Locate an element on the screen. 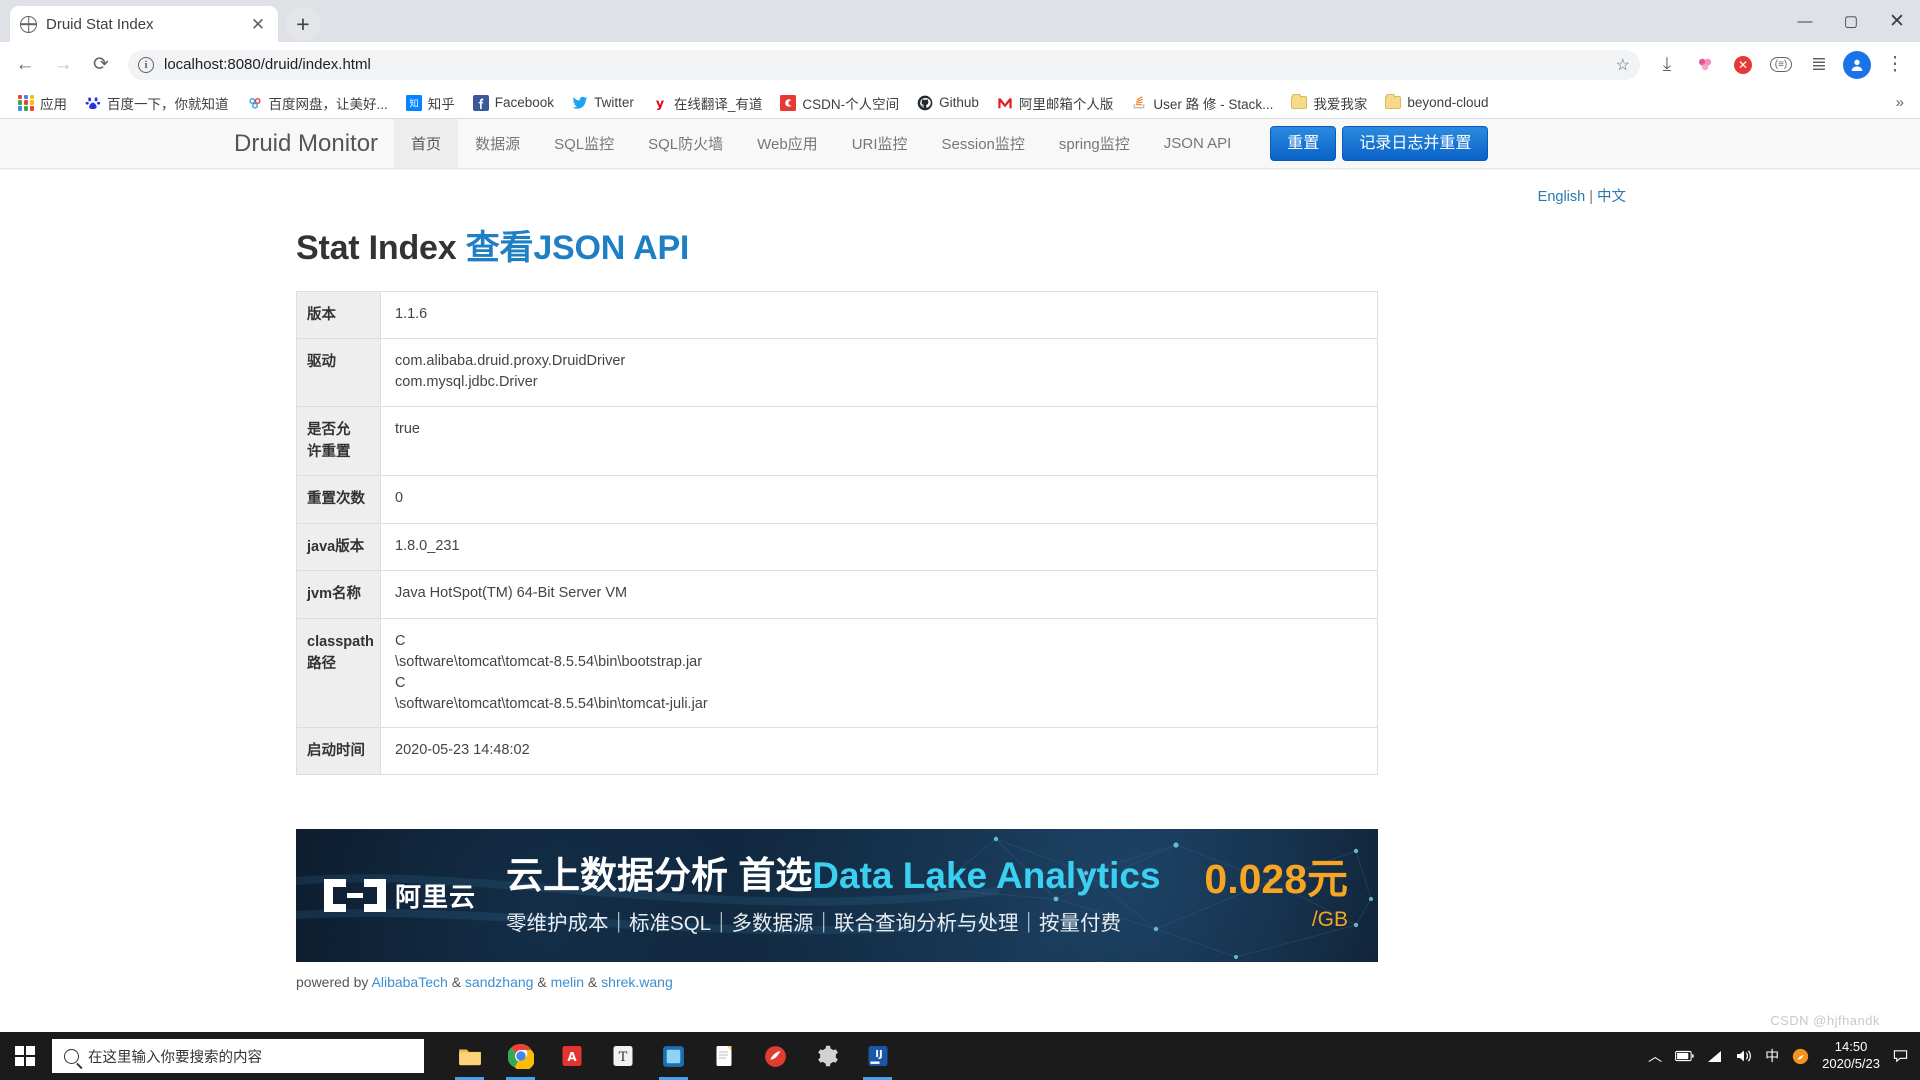 This screenshot has height=1080, width=1920. wifi-icon is located at coordinates (1715, 1056).